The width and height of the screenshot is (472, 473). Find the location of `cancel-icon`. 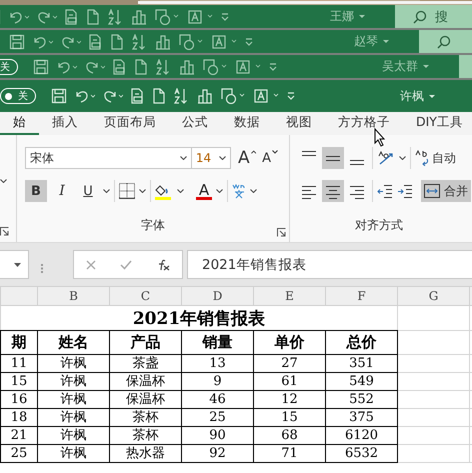

cancel-icon is located at coordinates (91, 265).